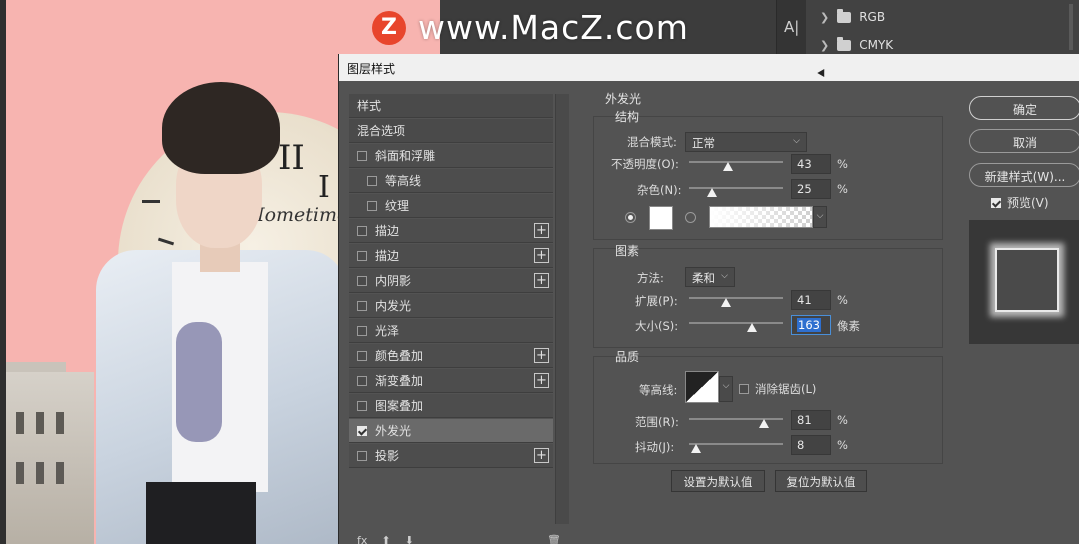 The width and height of the screenshot is (1079, 544). I want to click on style-item-contour: 等高线, so click(451, 181).